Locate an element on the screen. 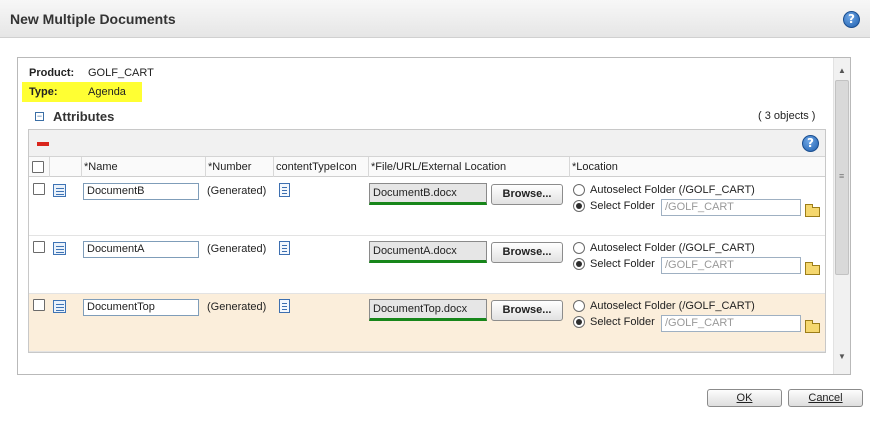  grip-icon: ≡ is located at coordinates (842, 176).